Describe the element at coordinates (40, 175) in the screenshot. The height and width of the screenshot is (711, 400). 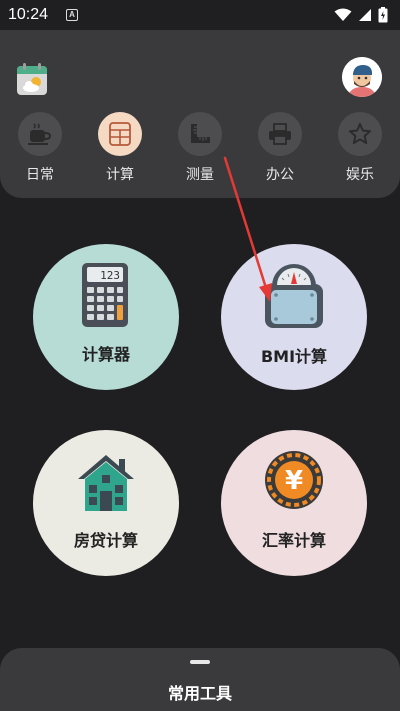
I see `tab-label: 日常` at that location.